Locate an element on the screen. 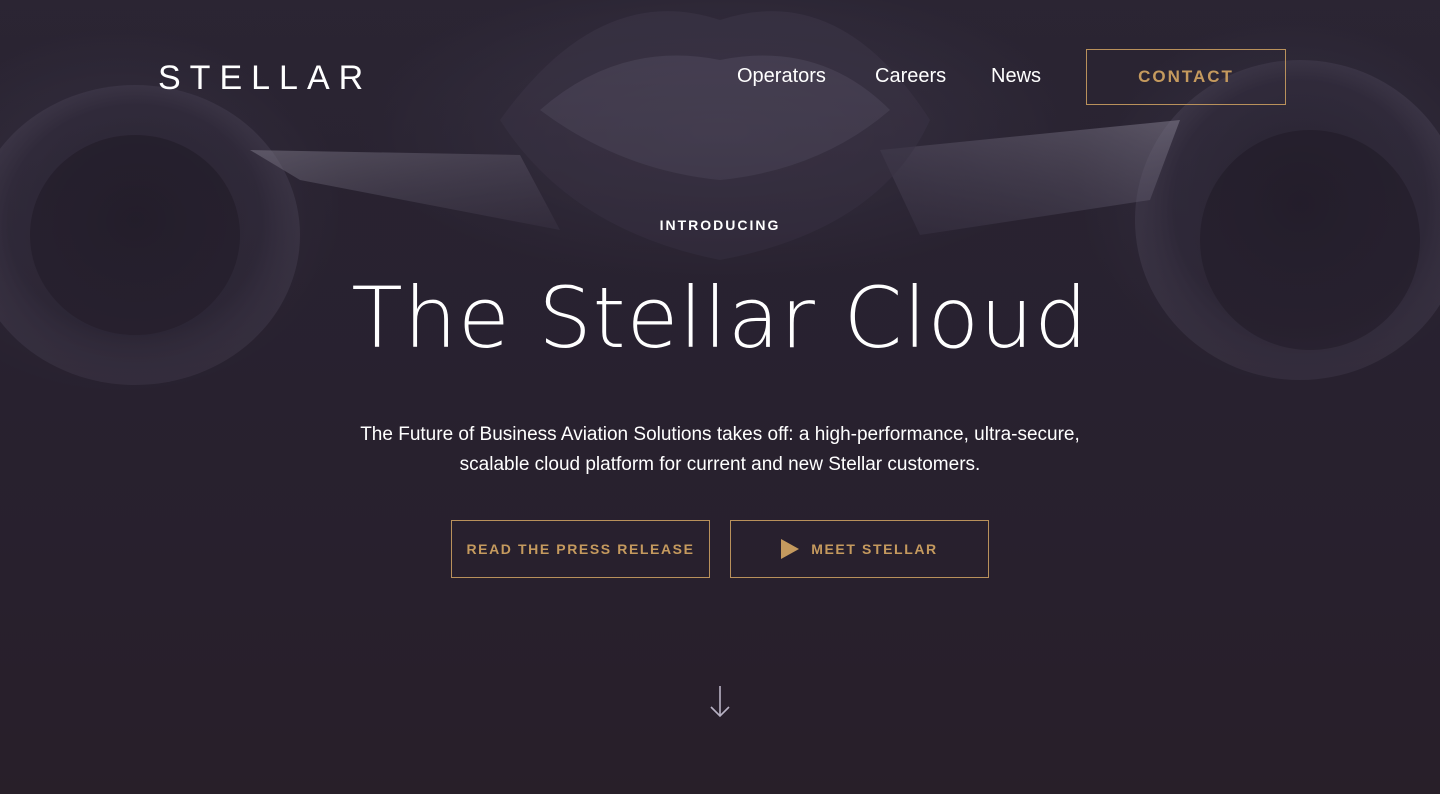  nav-link-careers: Careers is located at coordinates (910, 76).